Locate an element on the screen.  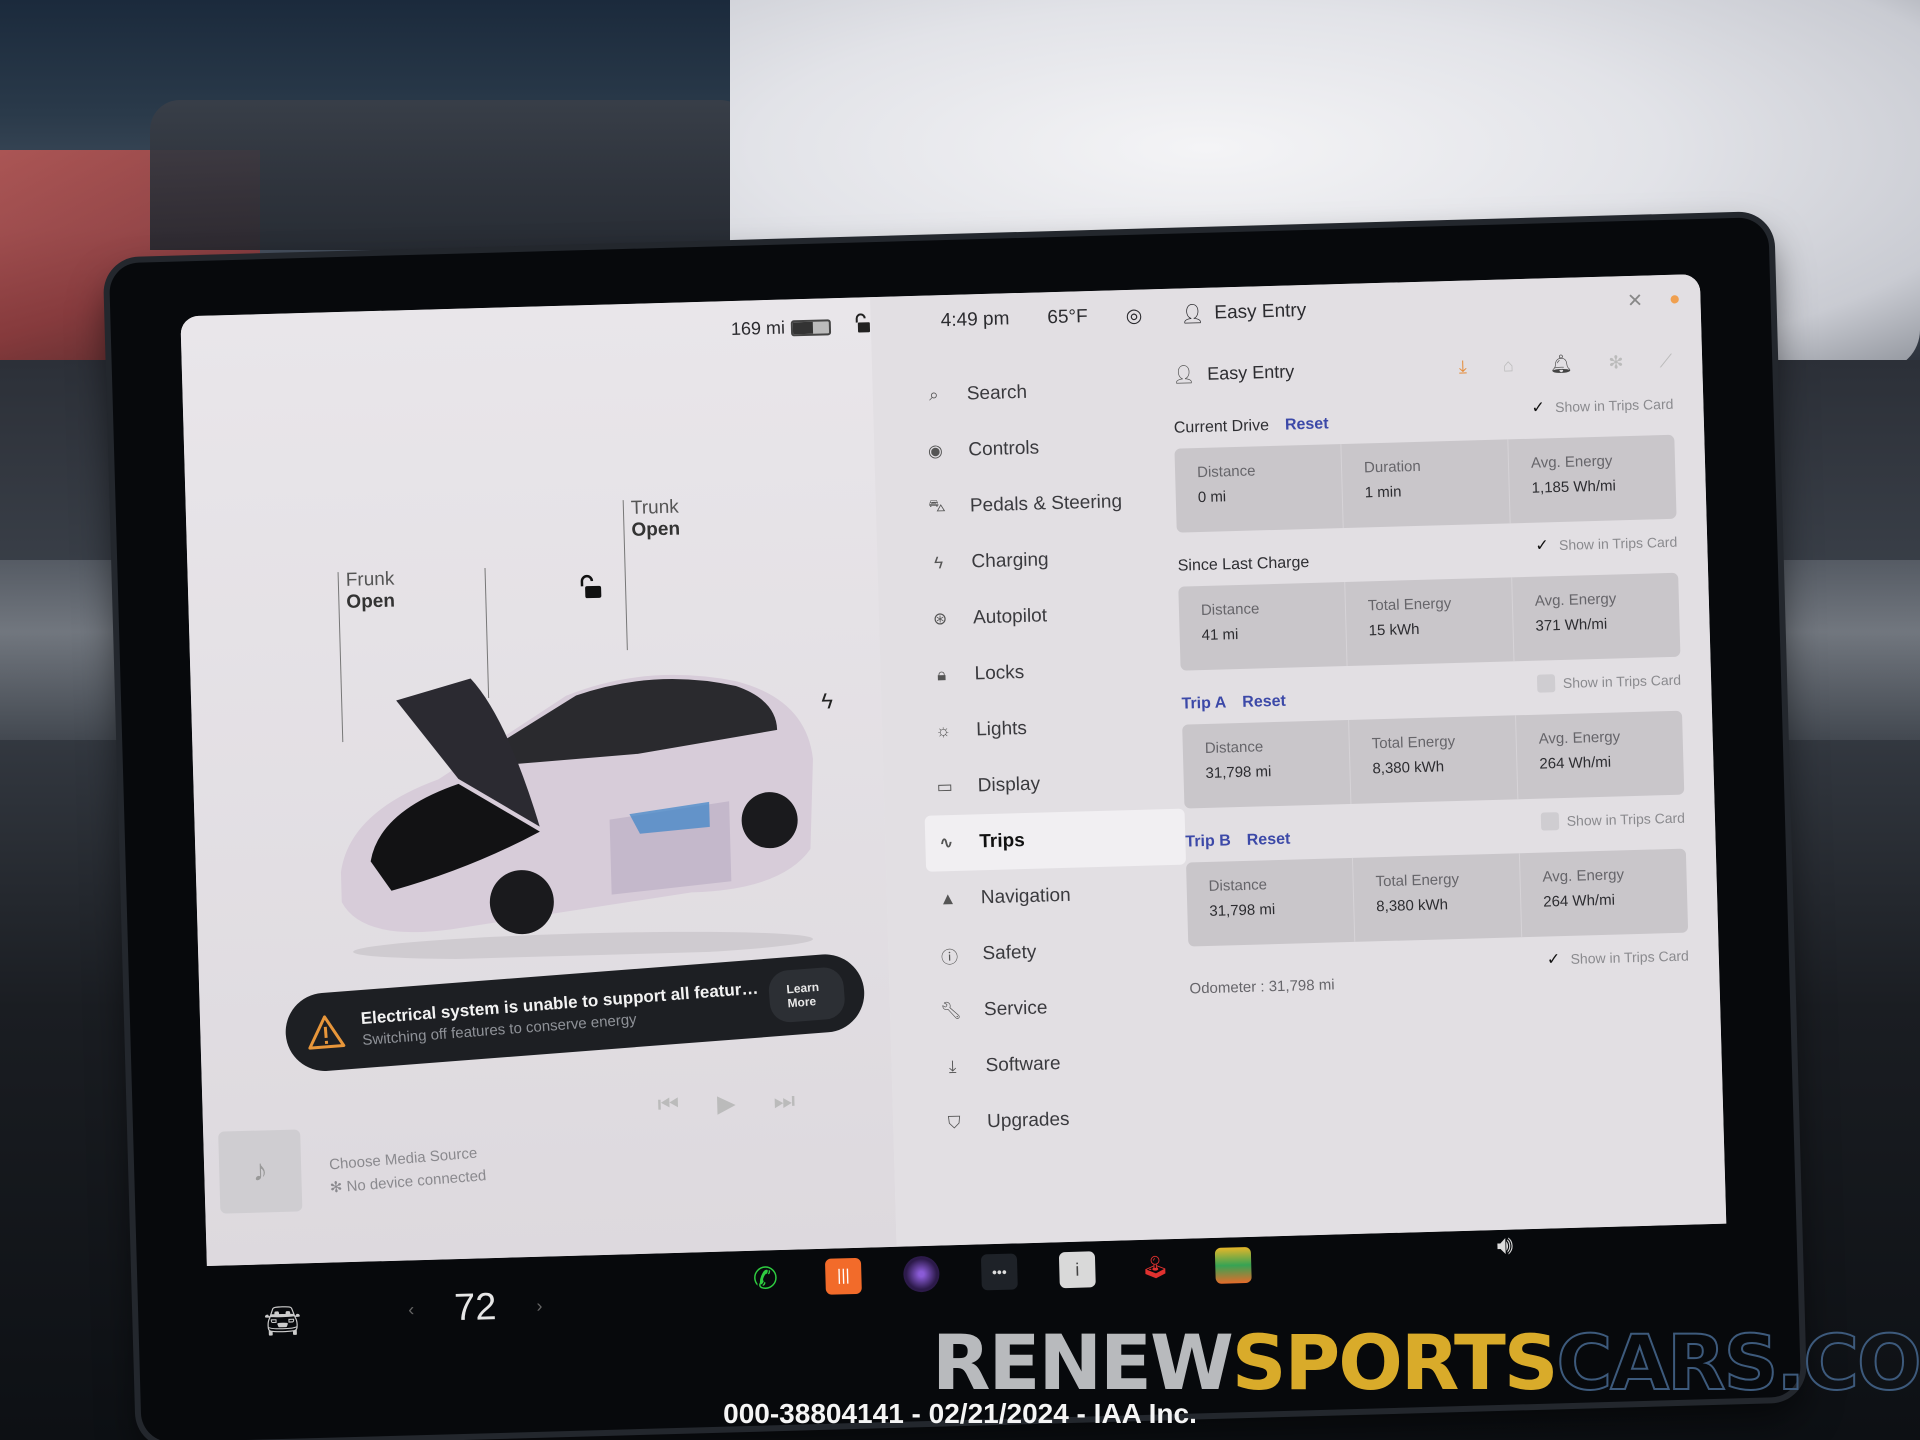
alert-indicator-icon: ● is located at coordinates (1675, 300).